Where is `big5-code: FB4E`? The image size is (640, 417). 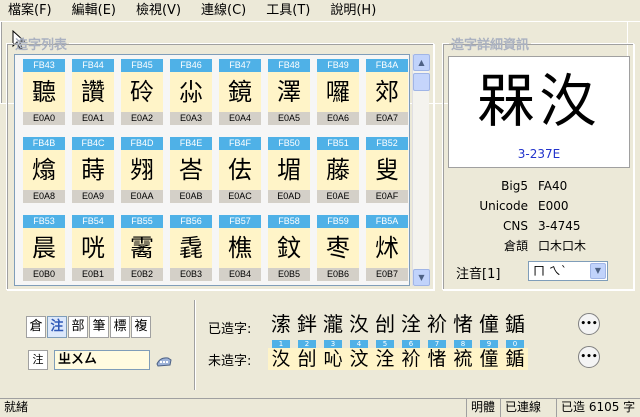 big5-code: FB4E is located at coordinates (191, 143).